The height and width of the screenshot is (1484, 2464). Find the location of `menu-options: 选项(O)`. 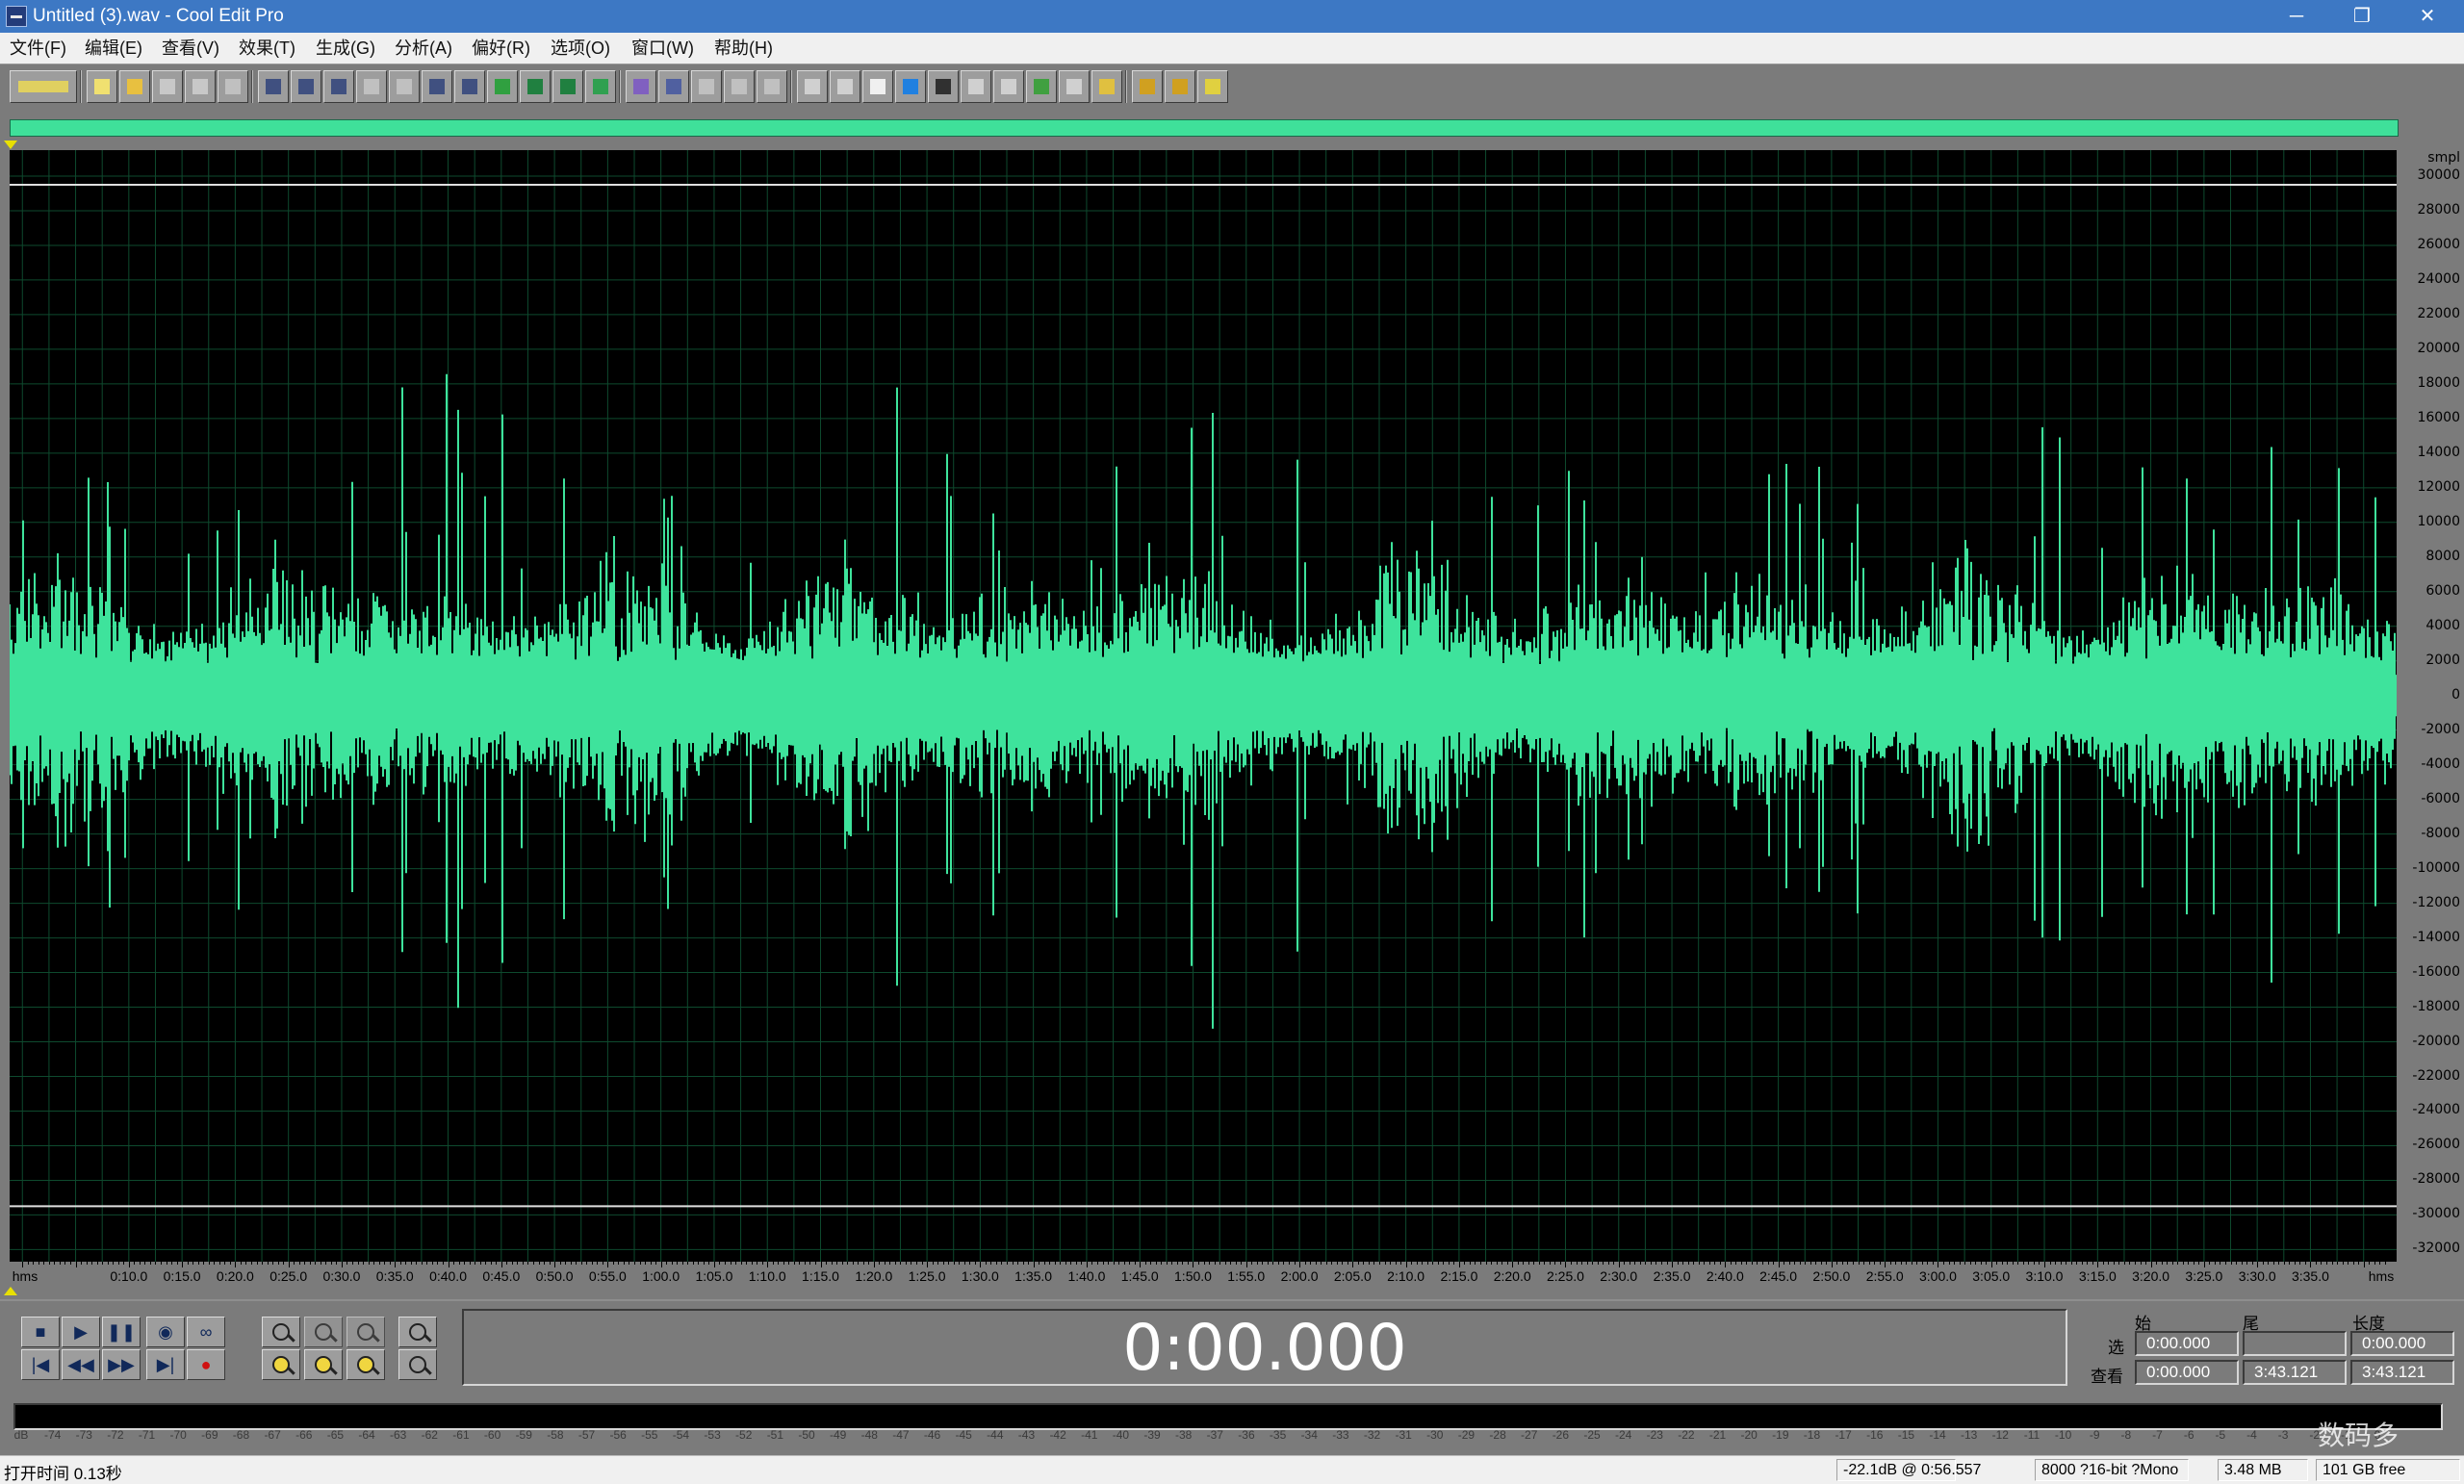

menu-options: 选项(O) is located at coordinates (580, 49).